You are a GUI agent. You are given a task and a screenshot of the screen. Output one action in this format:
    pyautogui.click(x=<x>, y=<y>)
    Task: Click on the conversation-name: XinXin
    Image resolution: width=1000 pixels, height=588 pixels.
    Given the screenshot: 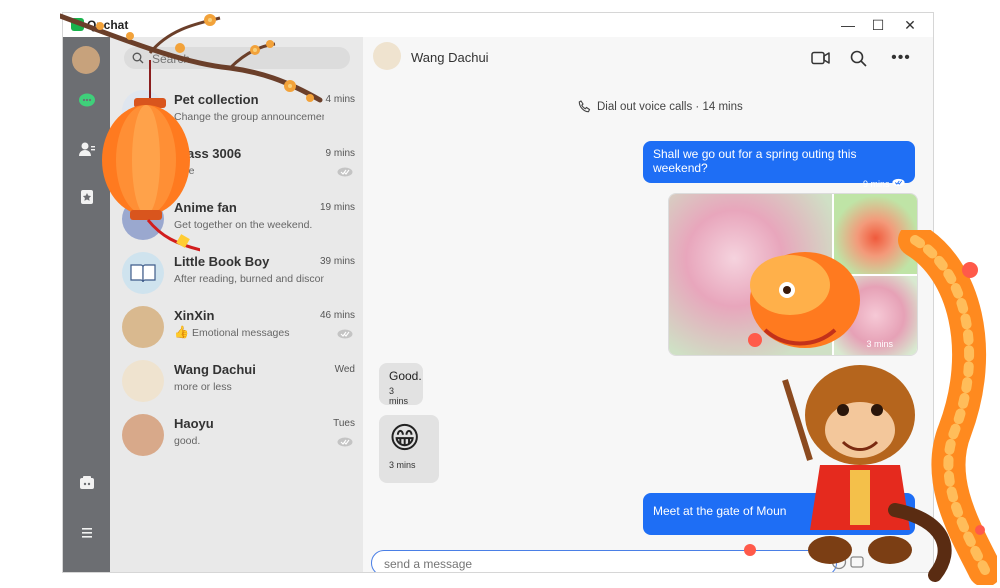 What is the action you would take?
    pyautogui.click(x=194, y=315)
    